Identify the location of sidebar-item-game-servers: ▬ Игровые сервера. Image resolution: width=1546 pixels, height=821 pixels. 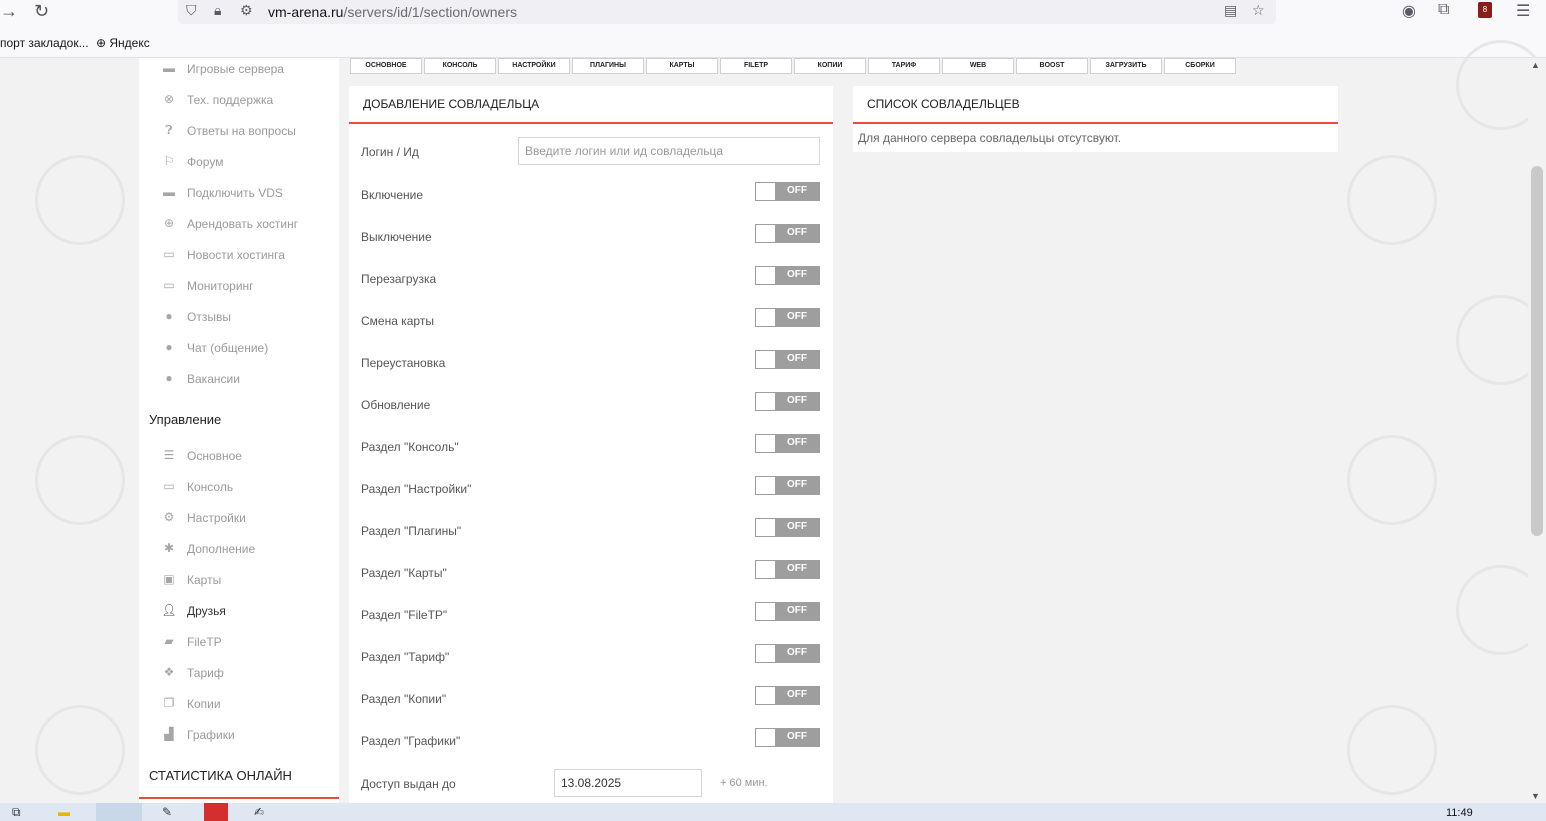
(239, 70).